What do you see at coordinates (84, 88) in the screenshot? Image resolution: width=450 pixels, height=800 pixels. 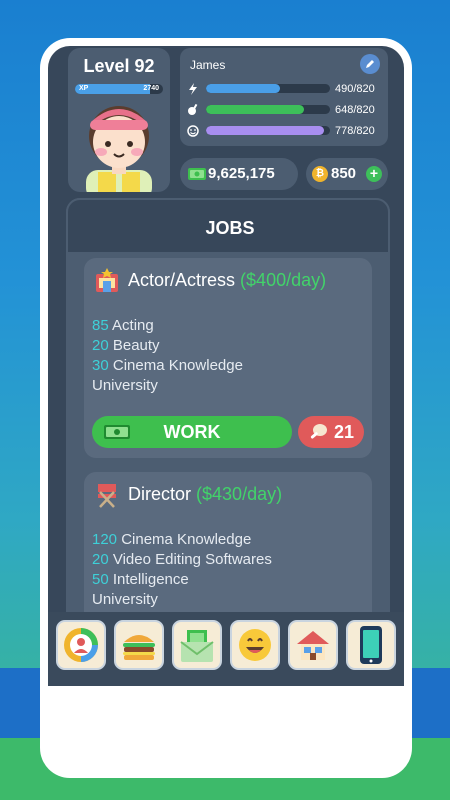 I see `xp-label: XP` at bounding box center [84, 88].